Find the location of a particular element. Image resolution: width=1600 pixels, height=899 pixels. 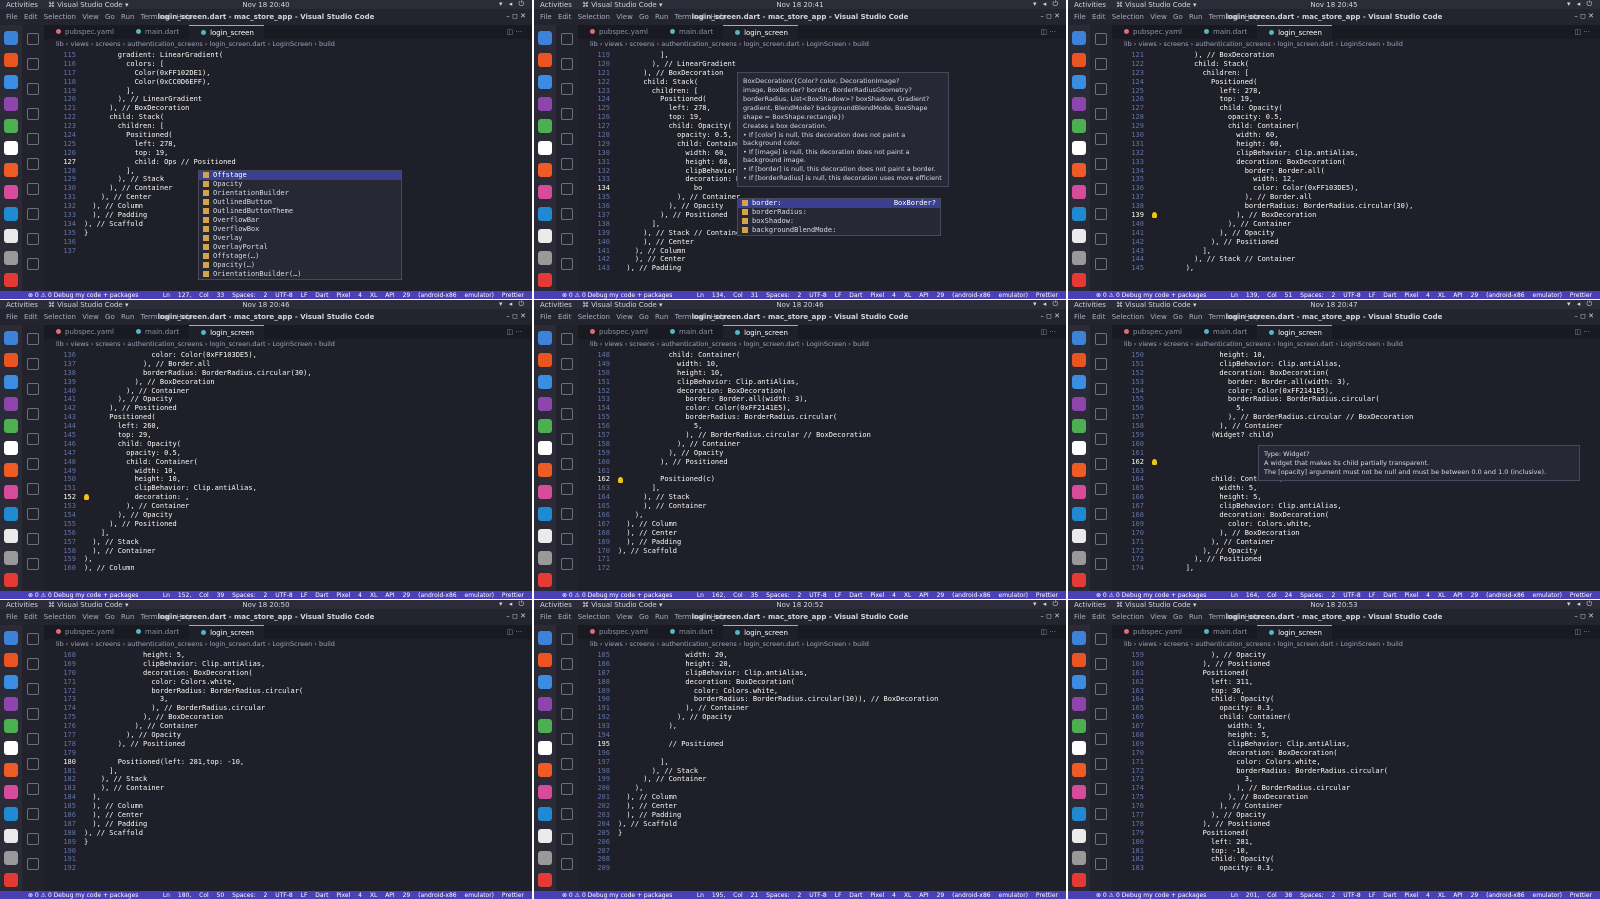

lightbulb-icon is located at coordinates (620, 479).